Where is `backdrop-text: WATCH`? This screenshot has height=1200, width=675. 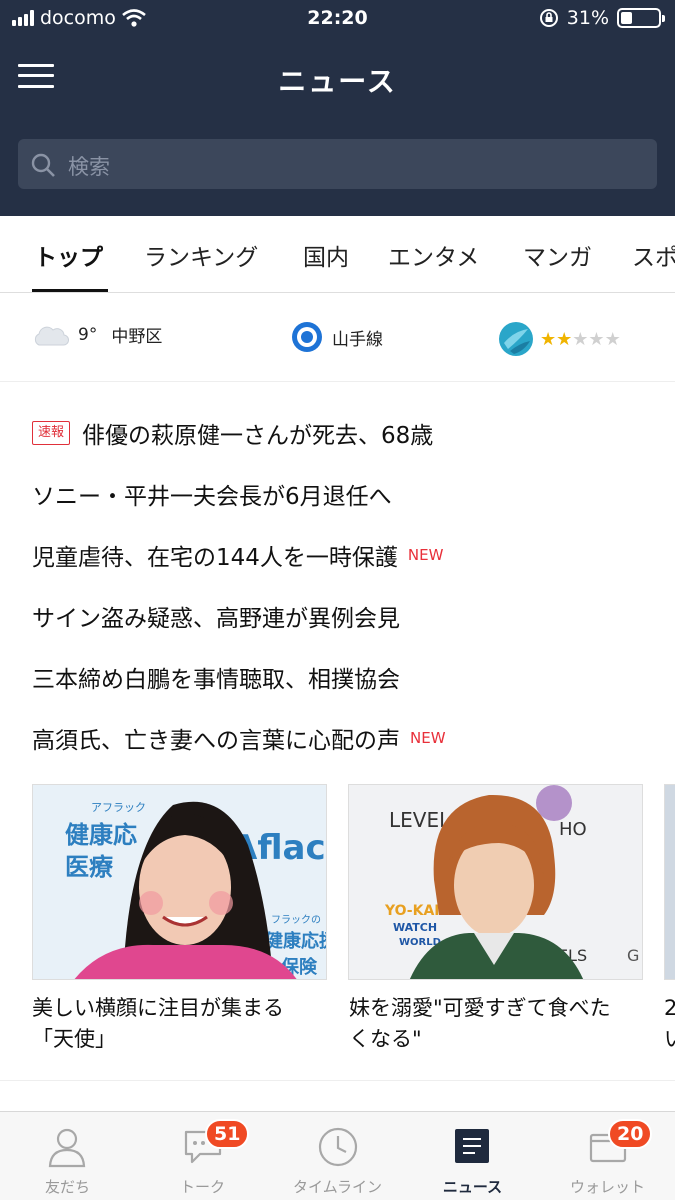
backdrop-text: WATCH is located at coordinates (415, 927).